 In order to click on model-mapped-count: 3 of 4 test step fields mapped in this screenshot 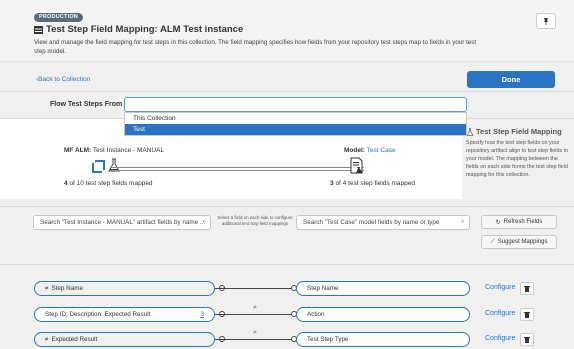, I will do `click(372, 183)`.